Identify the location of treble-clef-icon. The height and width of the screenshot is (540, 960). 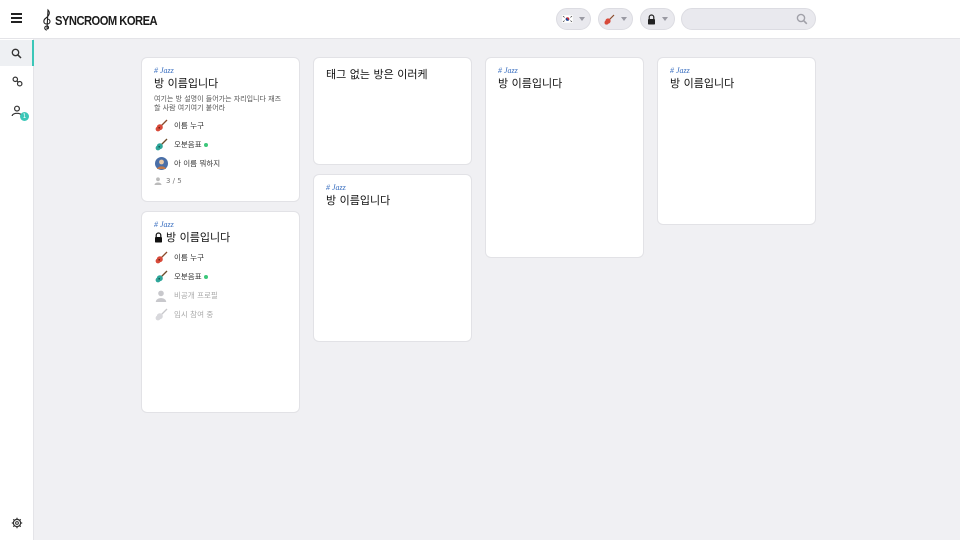
(47, 19).